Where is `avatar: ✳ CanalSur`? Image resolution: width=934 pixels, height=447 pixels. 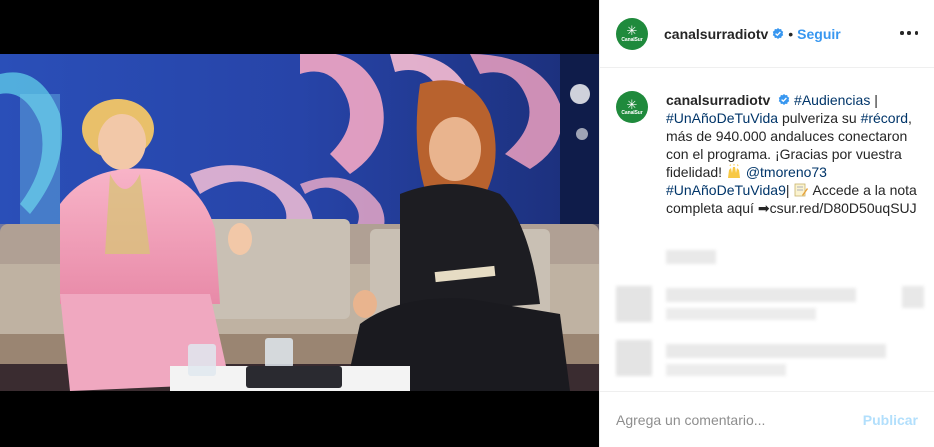 avatar: ✳ CanalSur is located at coordinates (632, 33).